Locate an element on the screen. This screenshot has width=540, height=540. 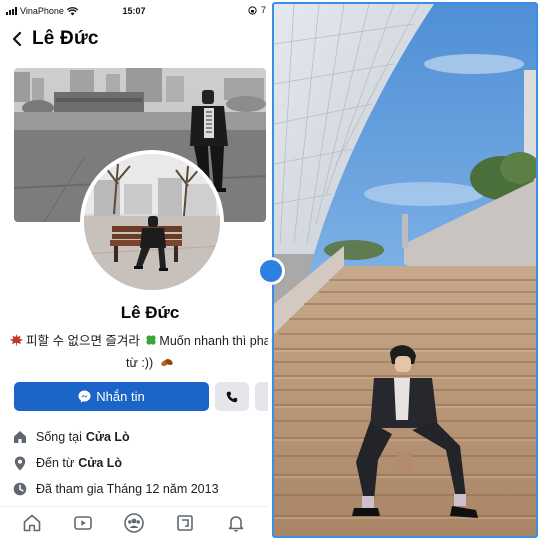
message-button: Nhắn tin is located at coordinates (111, 396).